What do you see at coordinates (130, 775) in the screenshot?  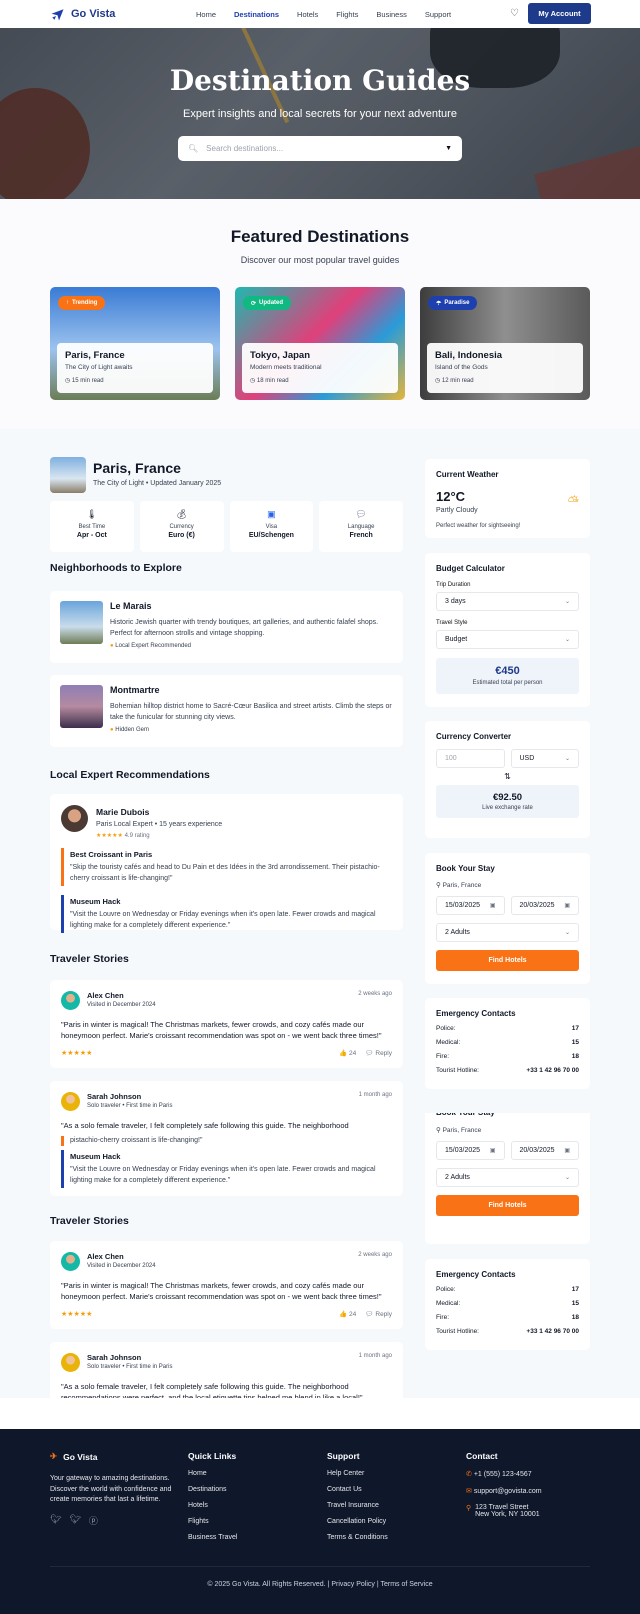 I see `experts-title: Local Expert Recommendations` at bounding box center [130, 775].